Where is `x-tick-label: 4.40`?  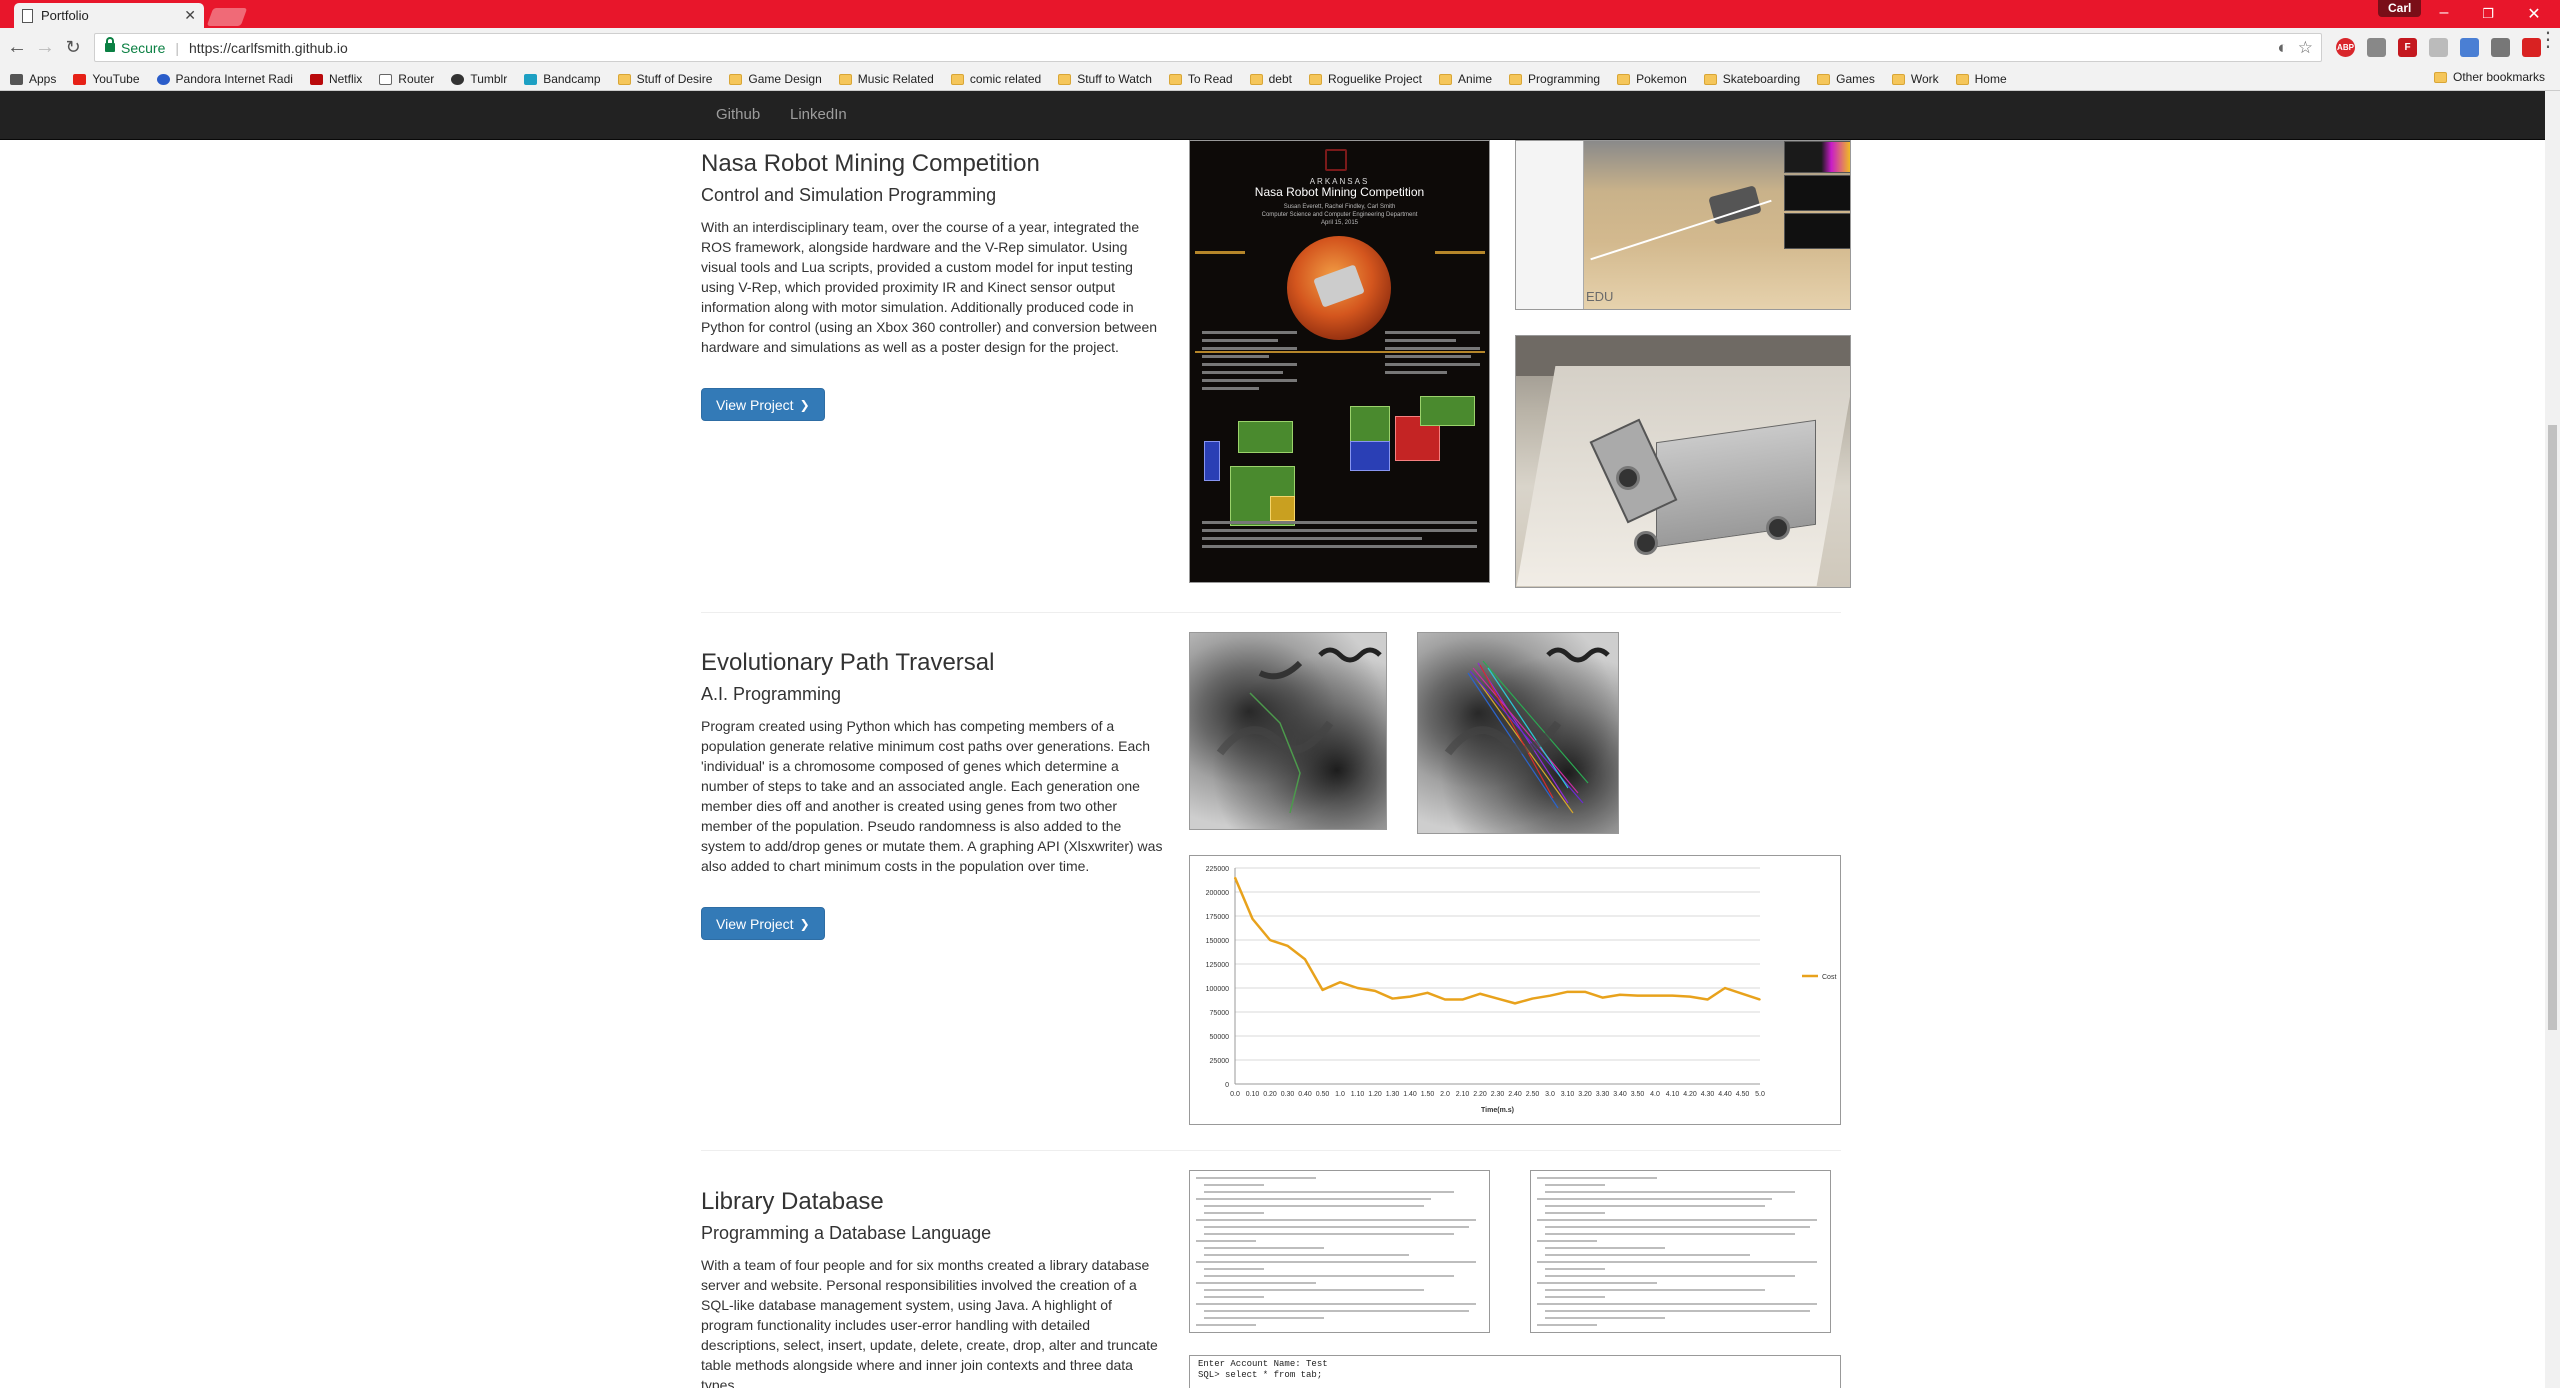 x-tick-label: 4.40 is located at coordinates (1725, 1094).